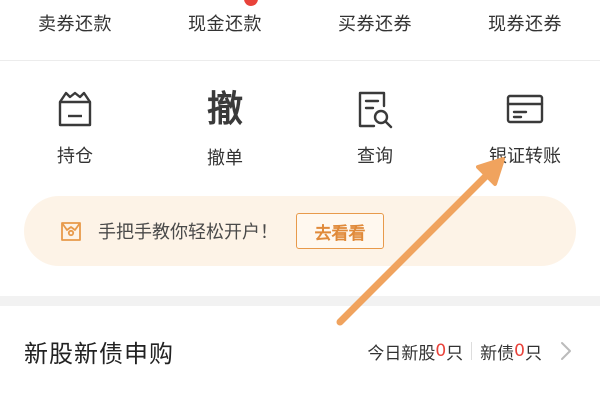  What do you see at coordinates (375, 156) in the screenshot?
I see `query-label: 查询` at bounding box center [375, 156].